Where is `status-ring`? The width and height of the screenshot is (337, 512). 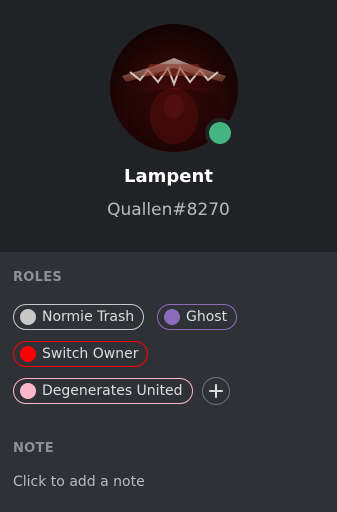
status-ring is located at coordinates (220, 133).